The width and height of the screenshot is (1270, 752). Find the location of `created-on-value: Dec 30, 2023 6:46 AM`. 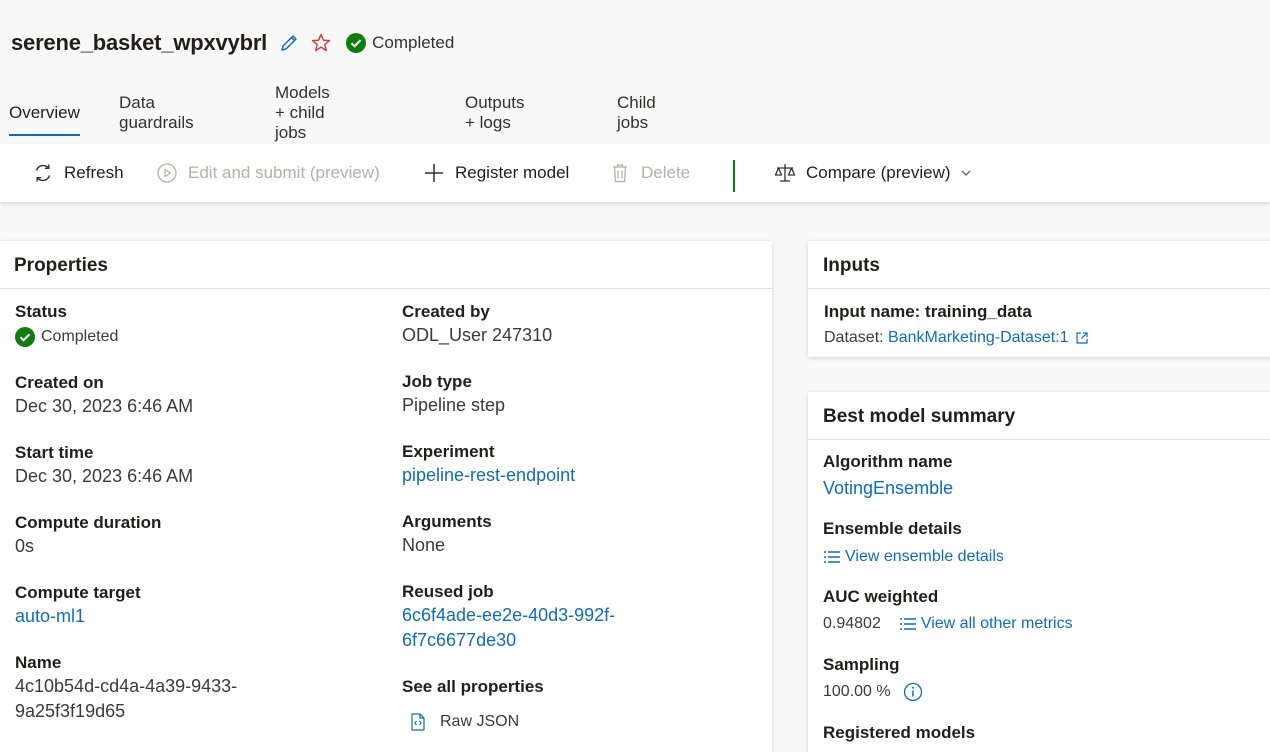

created-on-value: Dec 30, 2023 6:46 AM is located at coordinates (104, 406).